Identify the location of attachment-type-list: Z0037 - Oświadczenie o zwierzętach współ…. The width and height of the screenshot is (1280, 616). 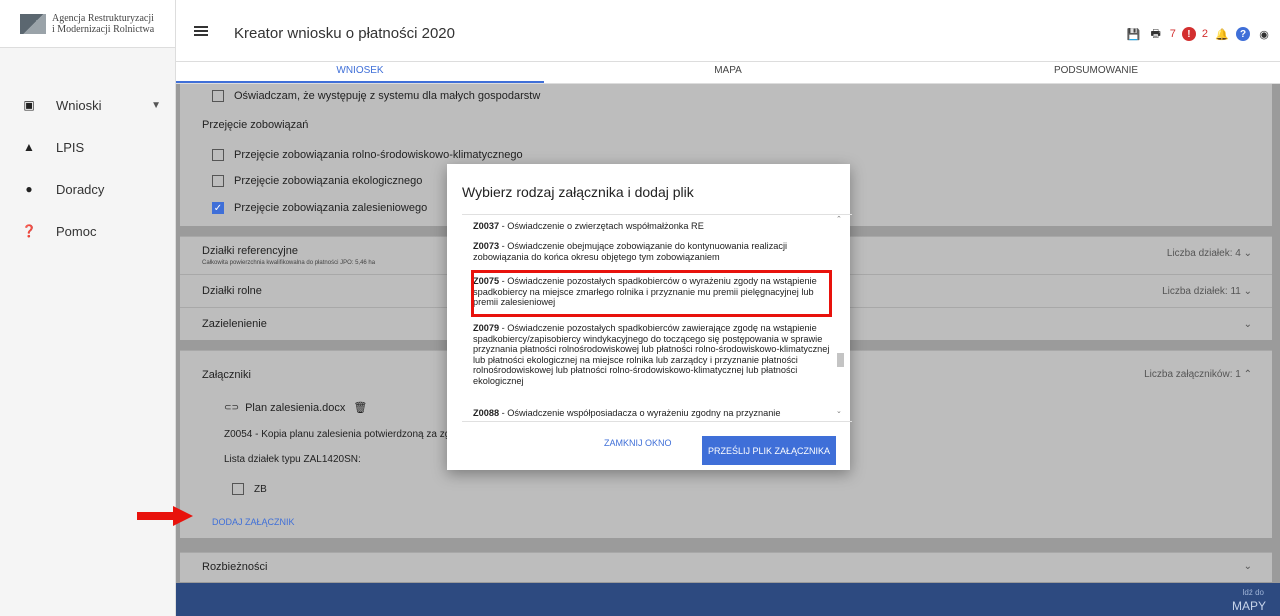
(657, 318).